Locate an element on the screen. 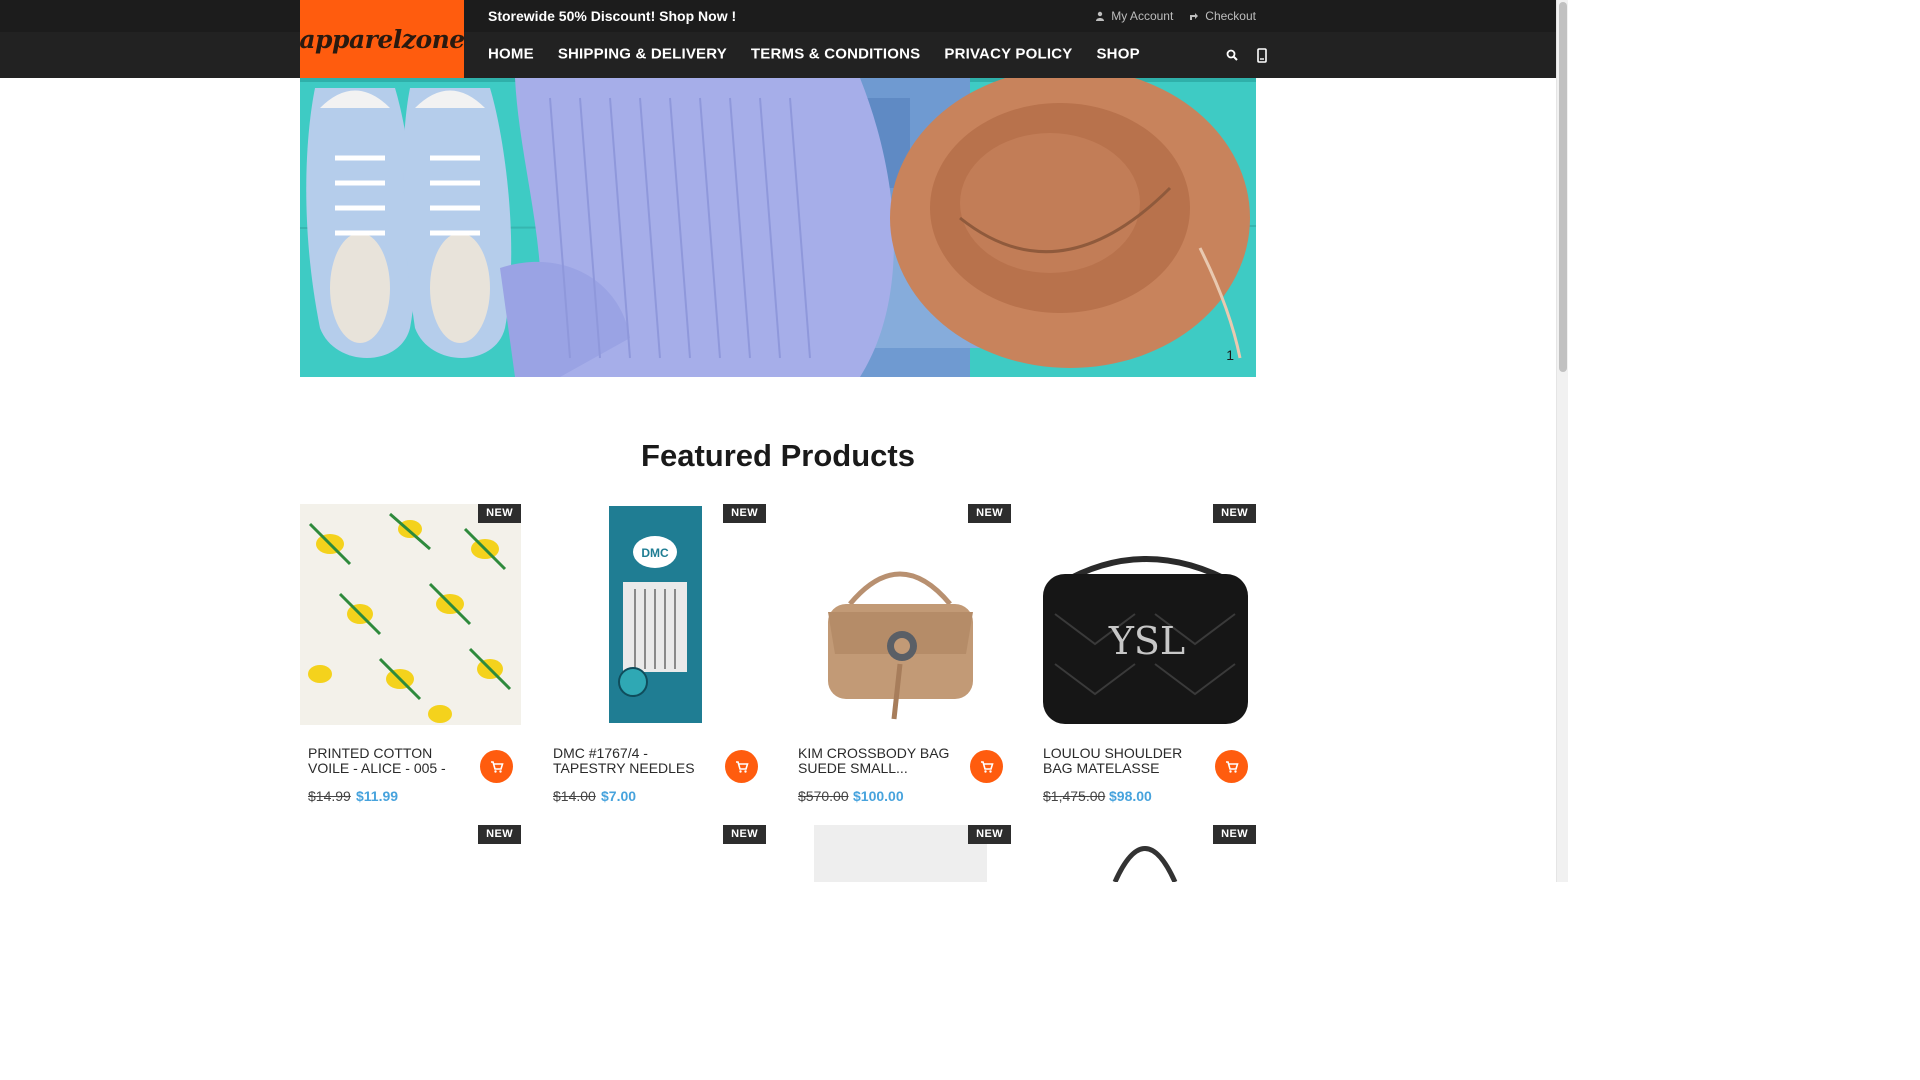  site-logo: apparelzone is located at coordinates (382, 39).